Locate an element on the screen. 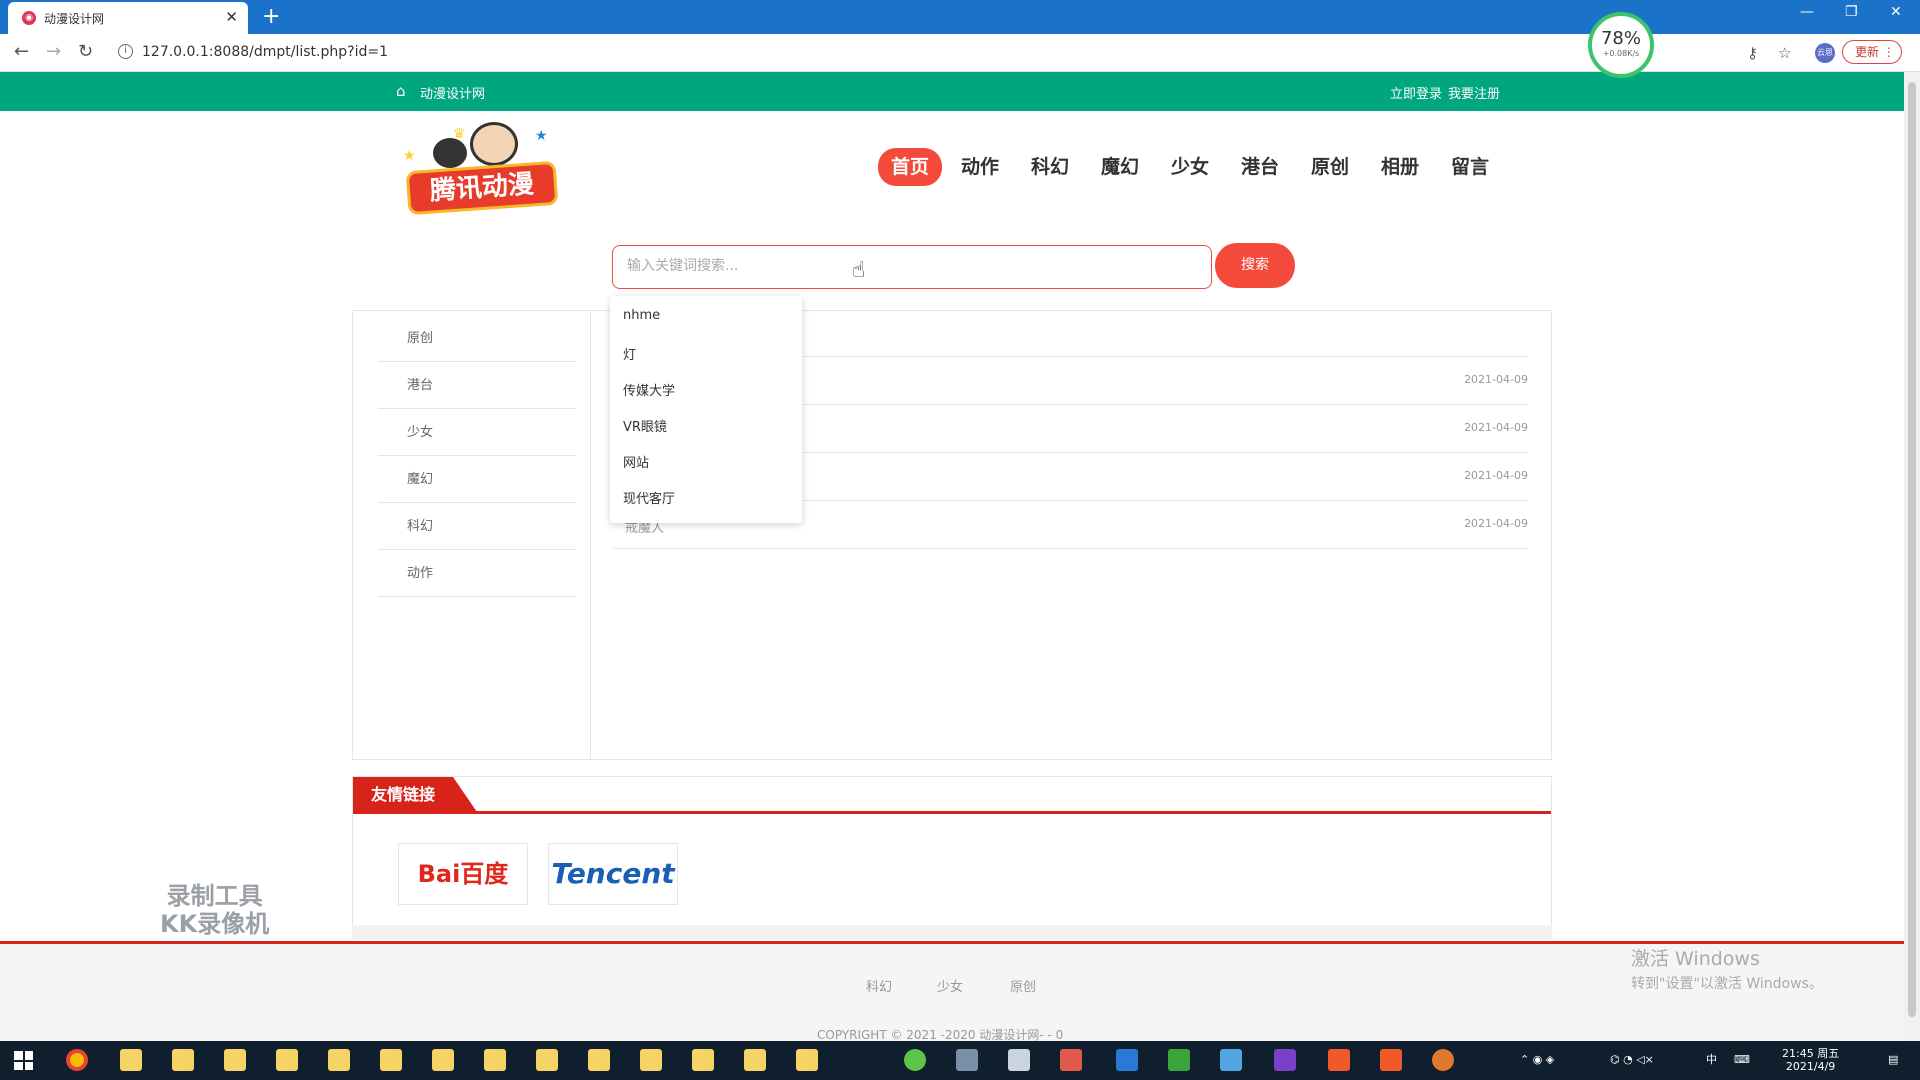  search-button: 搜索 is located at coordinates (1255, 265).